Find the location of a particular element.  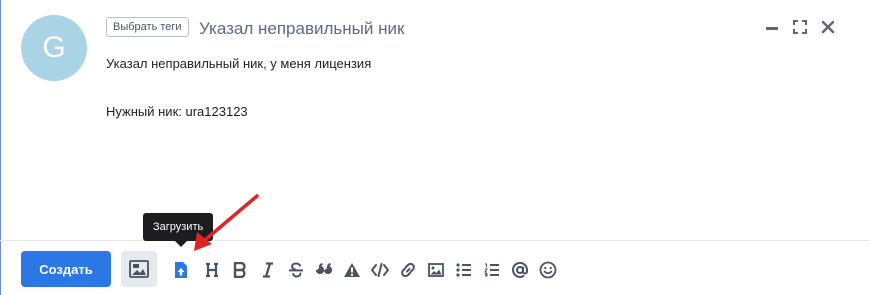

window-controls is located at coordinates (800, 27).